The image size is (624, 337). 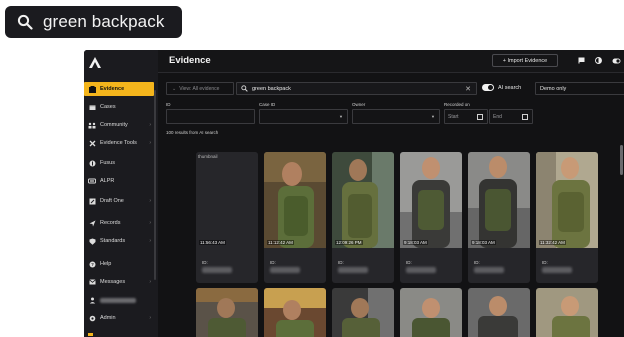 What do you see at coordinates (92, 125) in the screenshot?
I see `community-icon` at bounding box center [92, 125].